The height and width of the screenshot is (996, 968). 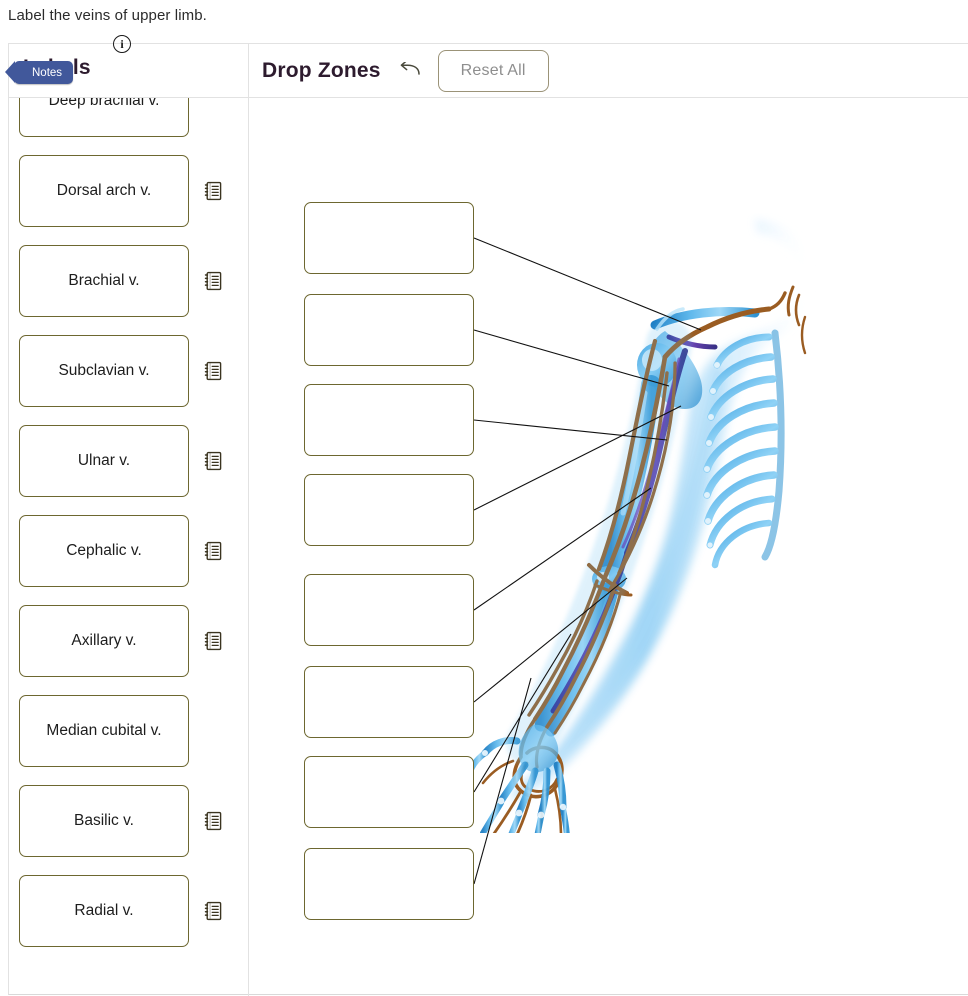 What do you see at coordinates (410, 71) in the screenshot?
I see `undo-arrow-icon` at bounding box center [410, 71].